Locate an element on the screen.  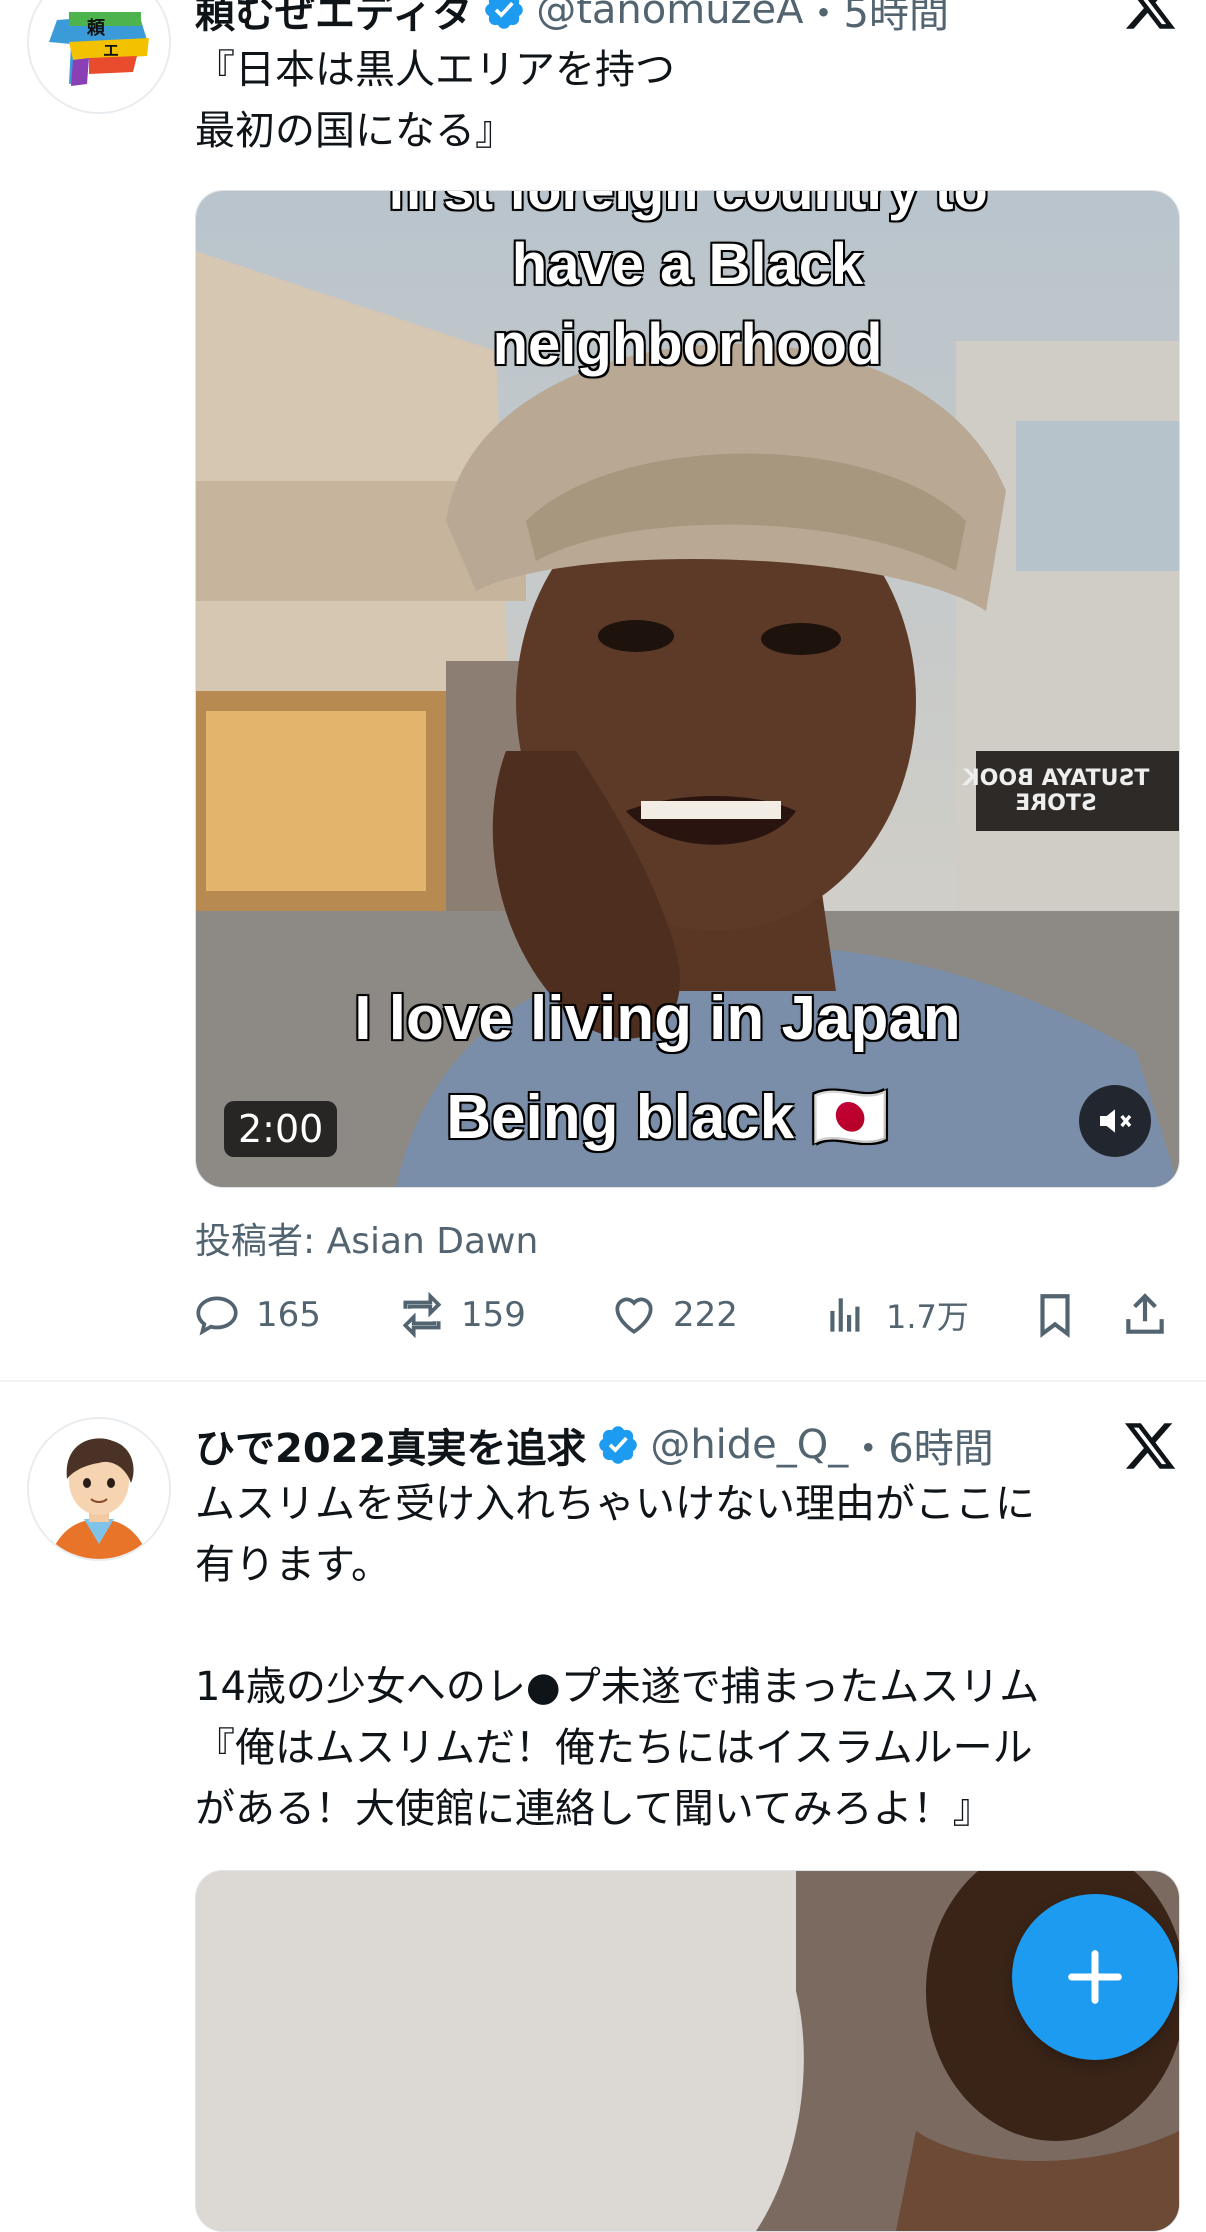
caption-top-3: neighborhood is located at coordinates (687, 344).